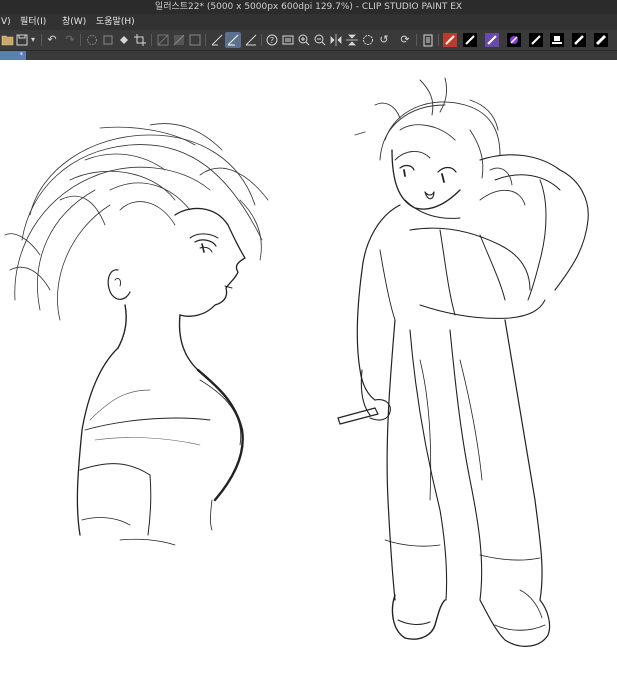  What do you see at coordinates (320, 40) in the screenshot?
I see `zoom-out-icon` at bounding box center [320, 40].